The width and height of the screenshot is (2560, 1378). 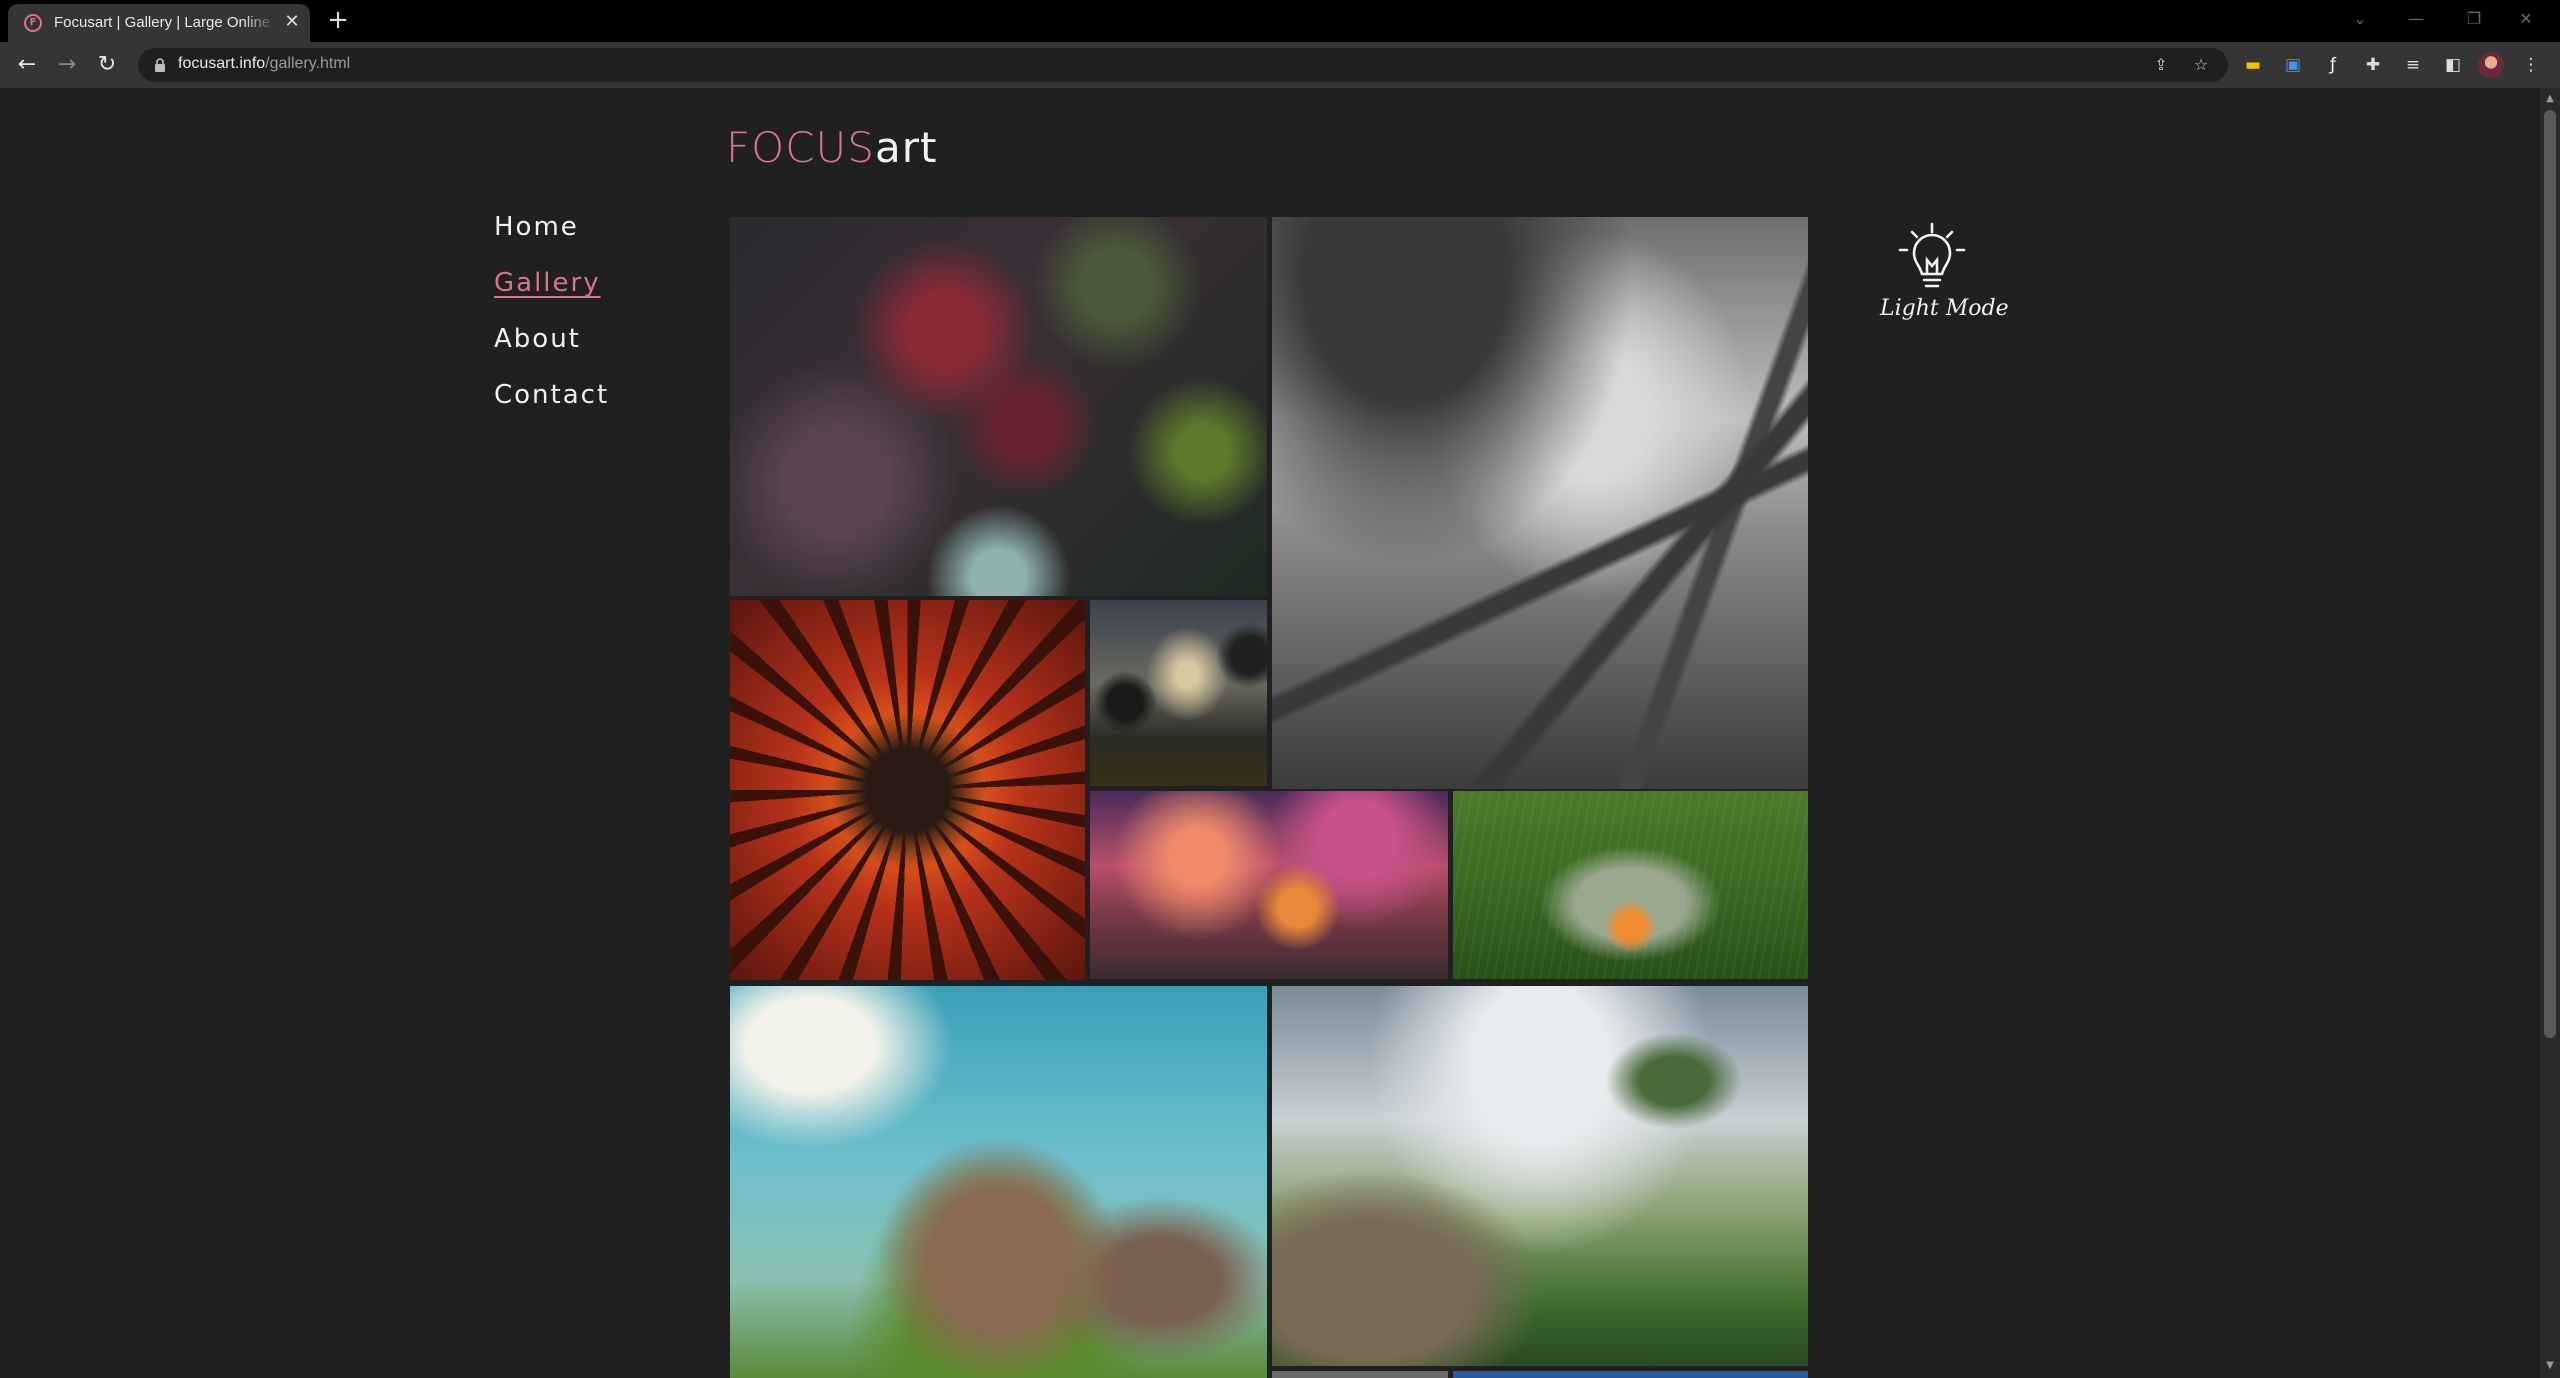 What do you see at coordinates (1360, 1374) in the screenshot?
I see `gallery-image-partial-gray` at bounding box center [1360, 1374].